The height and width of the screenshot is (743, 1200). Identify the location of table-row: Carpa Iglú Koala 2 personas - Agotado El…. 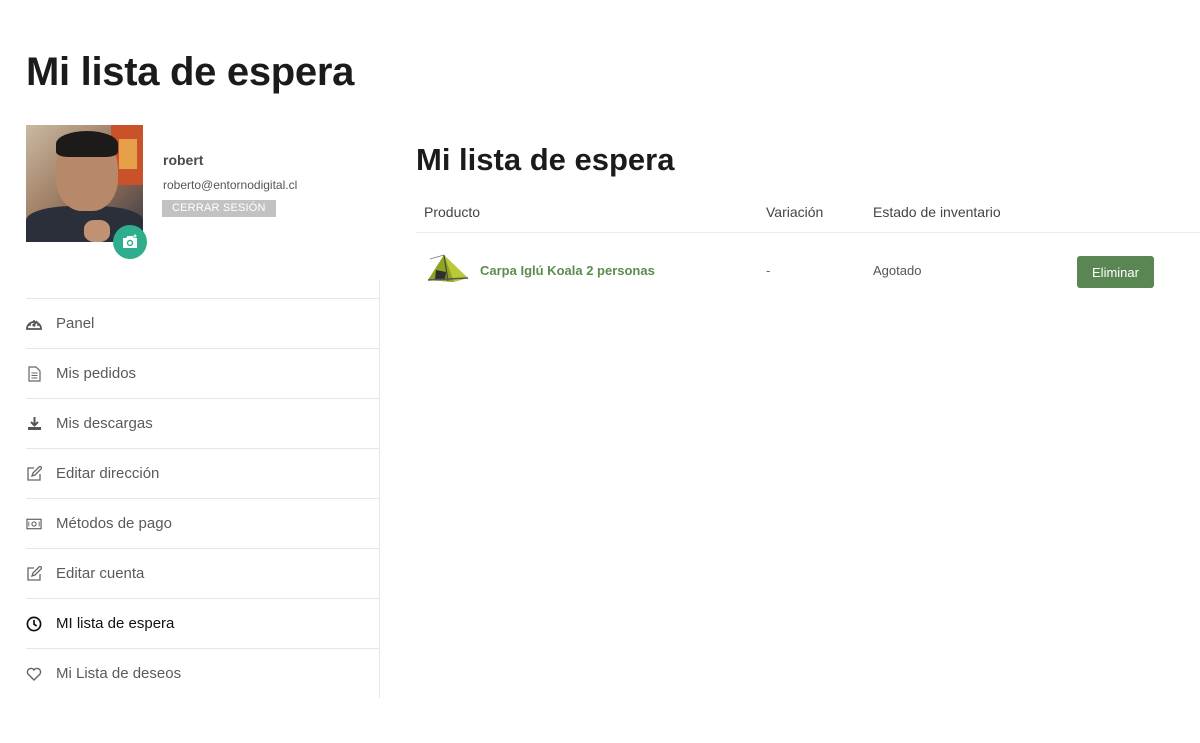
(808, 271).